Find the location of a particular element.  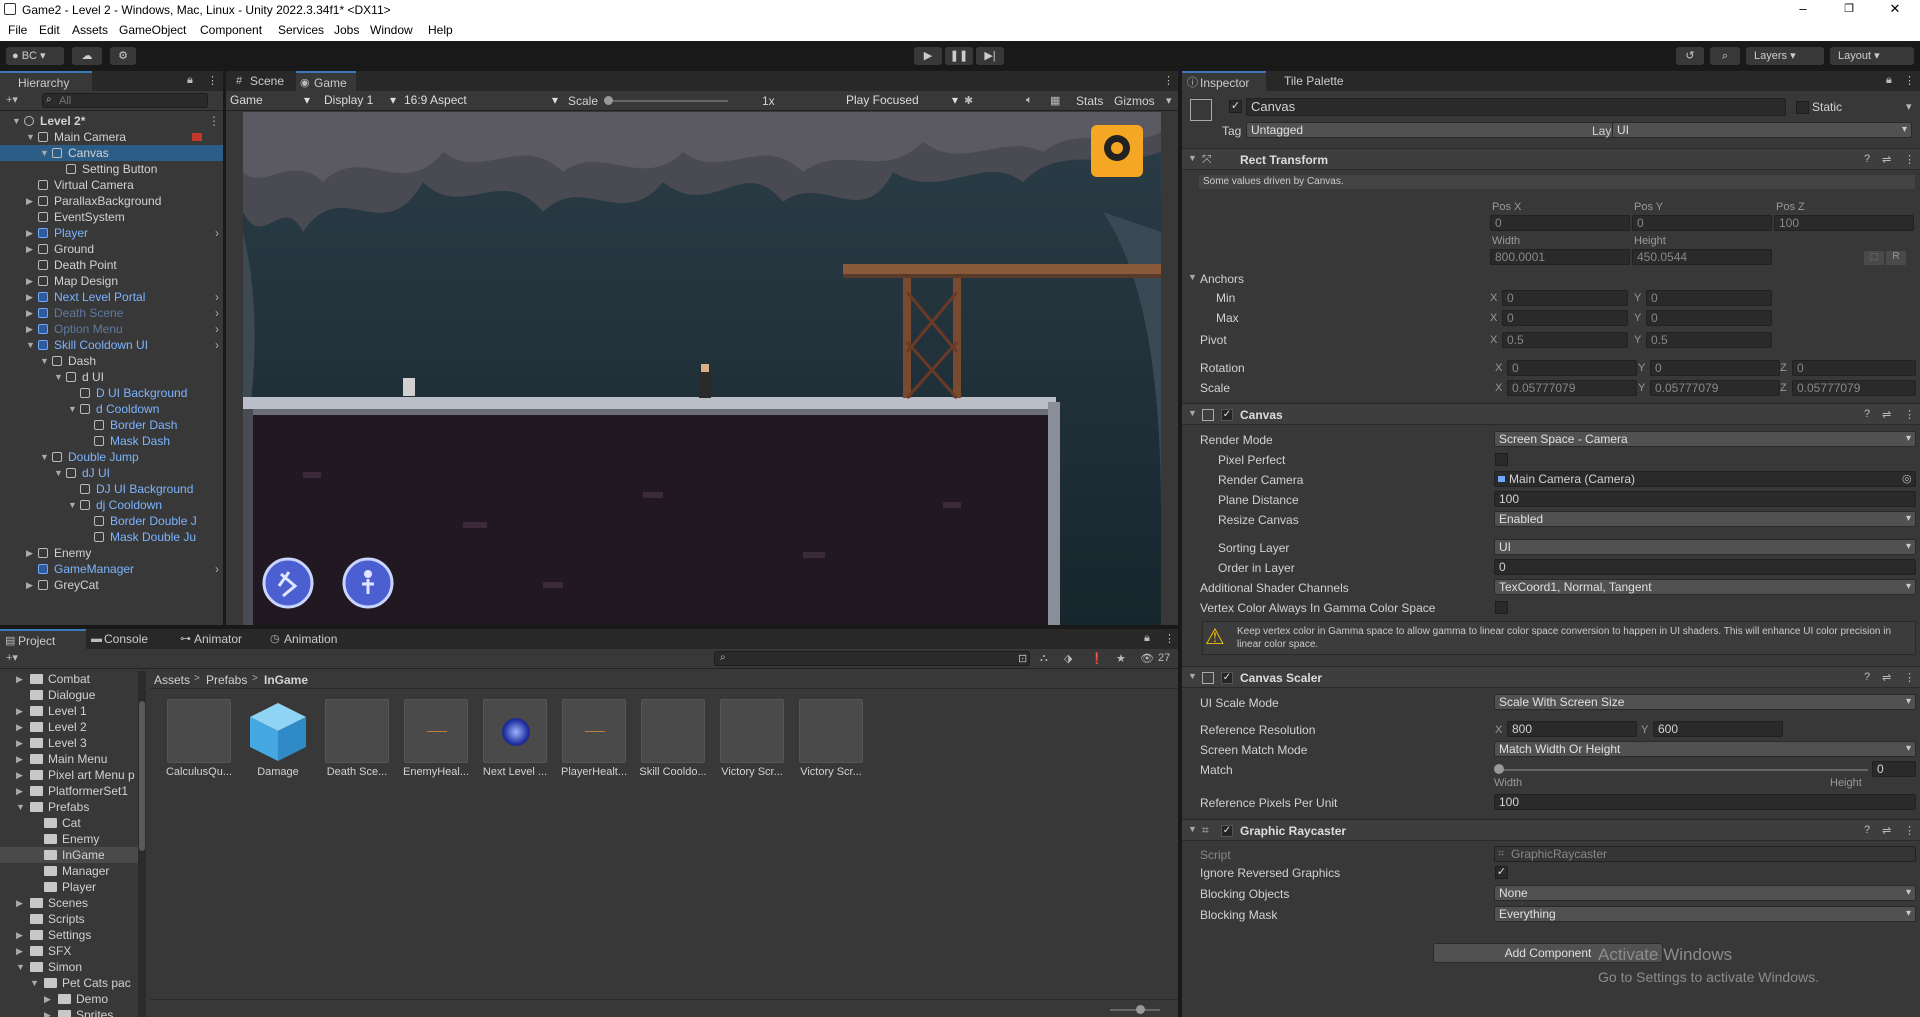

project-folder-item: Manager is located at coordinates (69, 871).